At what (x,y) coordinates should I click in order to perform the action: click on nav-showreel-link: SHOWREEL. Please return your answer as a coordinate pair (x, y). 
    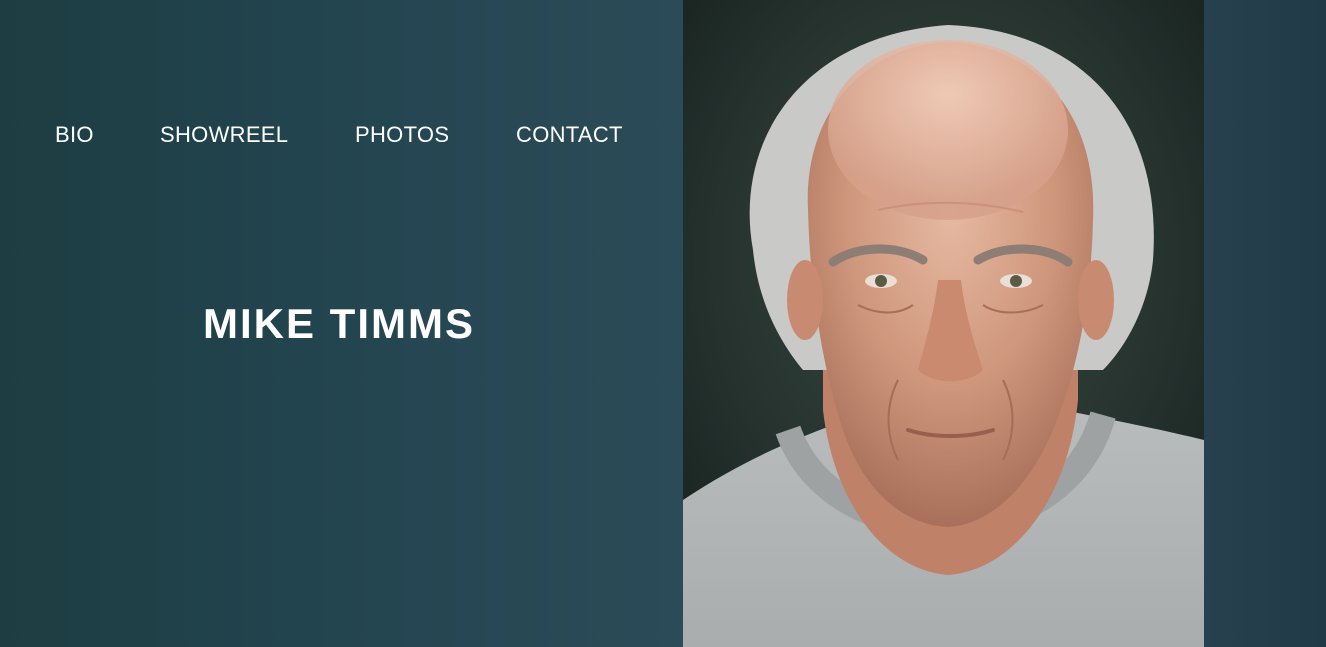
    Looking at the image, I should click on (224, 135).